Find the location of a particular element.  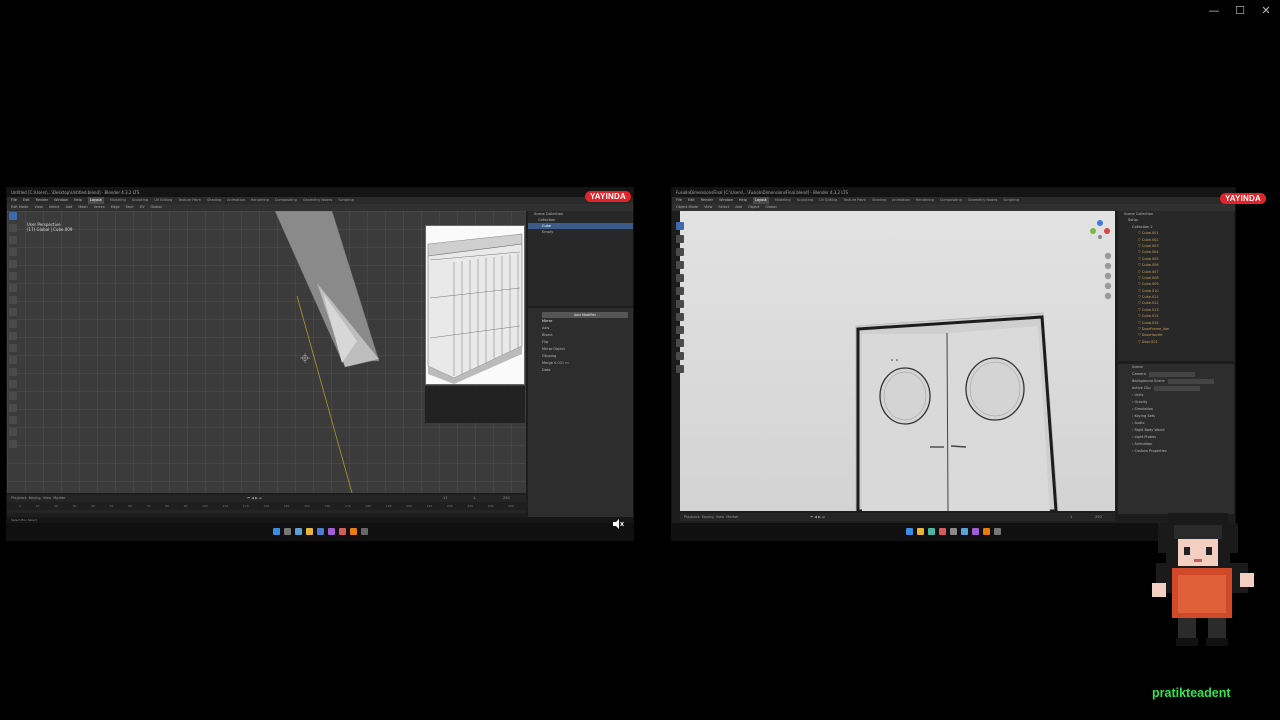

header-add: Add is located at coordinates (738, 207).